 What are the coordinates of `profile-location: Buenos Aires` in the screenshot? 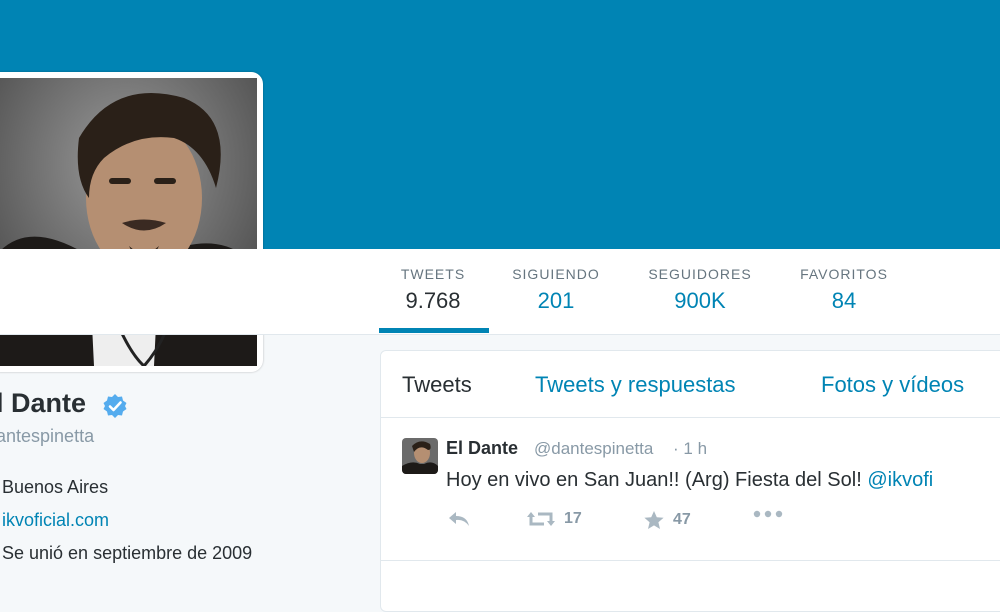 It's located at (55, 487).